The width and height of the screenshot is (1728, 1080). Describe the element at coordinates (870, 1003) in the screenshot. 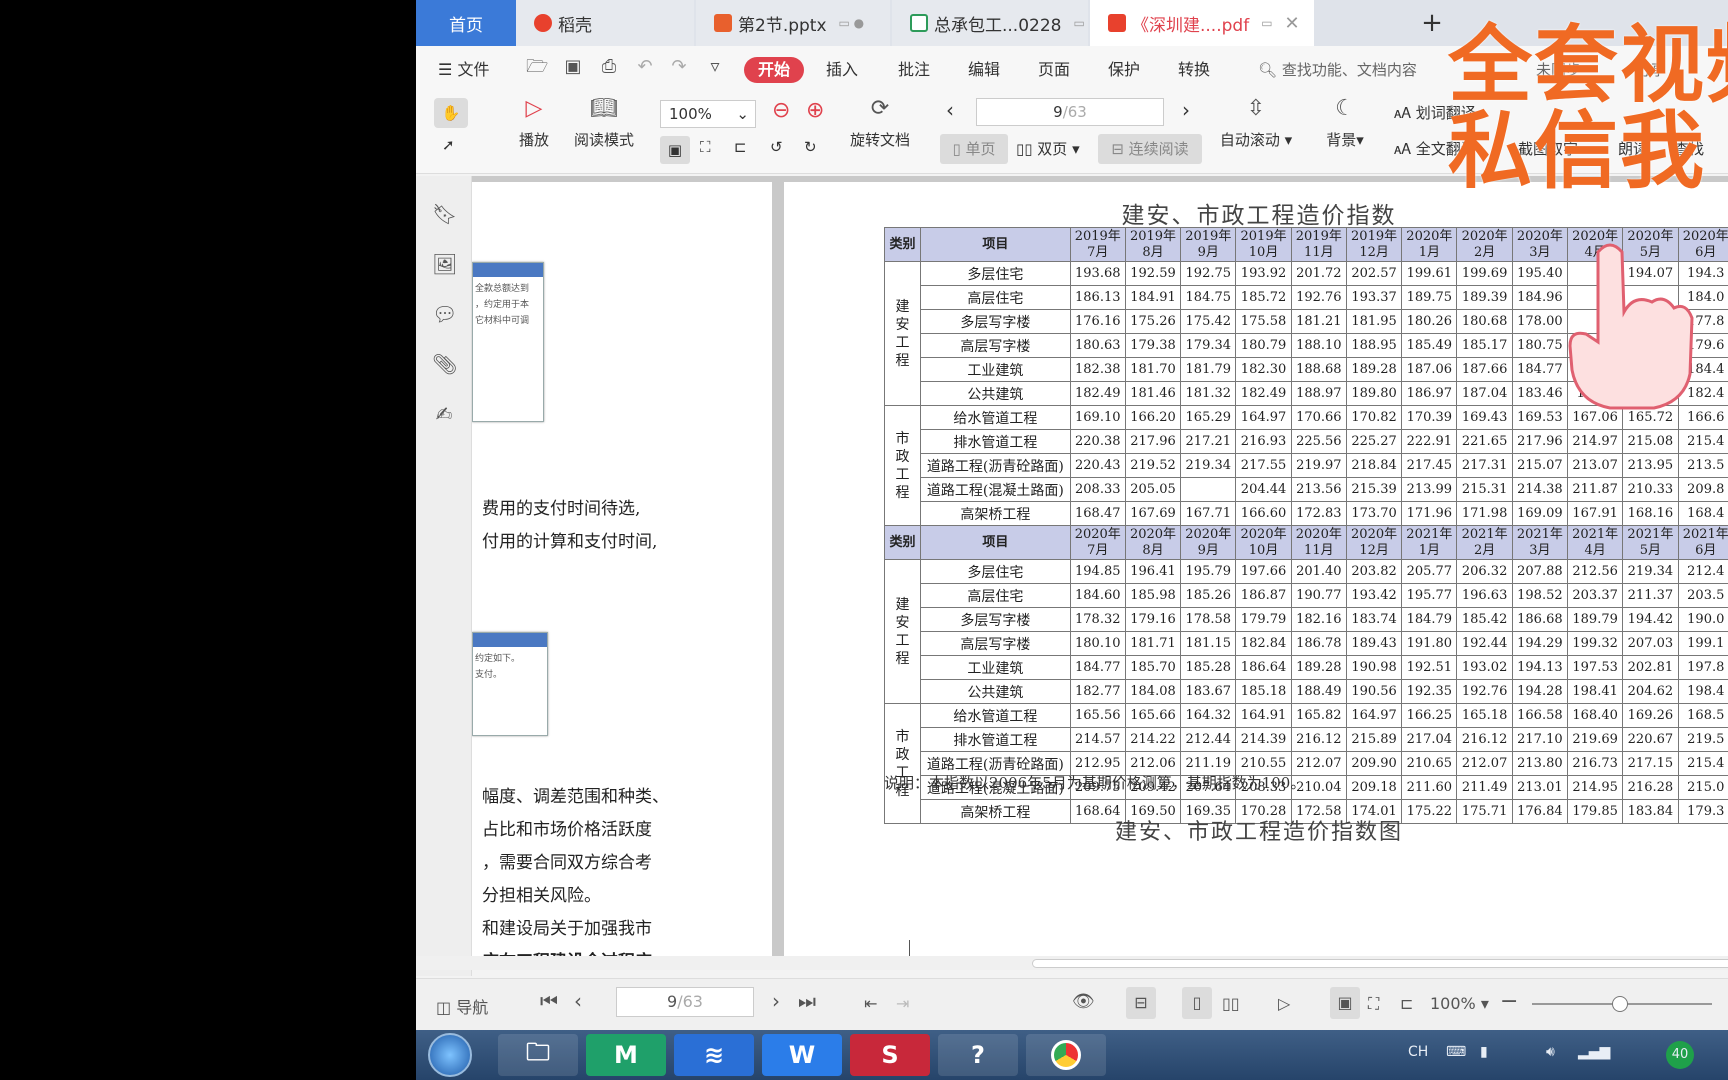

I see `back-icon: ⇤` at that location.